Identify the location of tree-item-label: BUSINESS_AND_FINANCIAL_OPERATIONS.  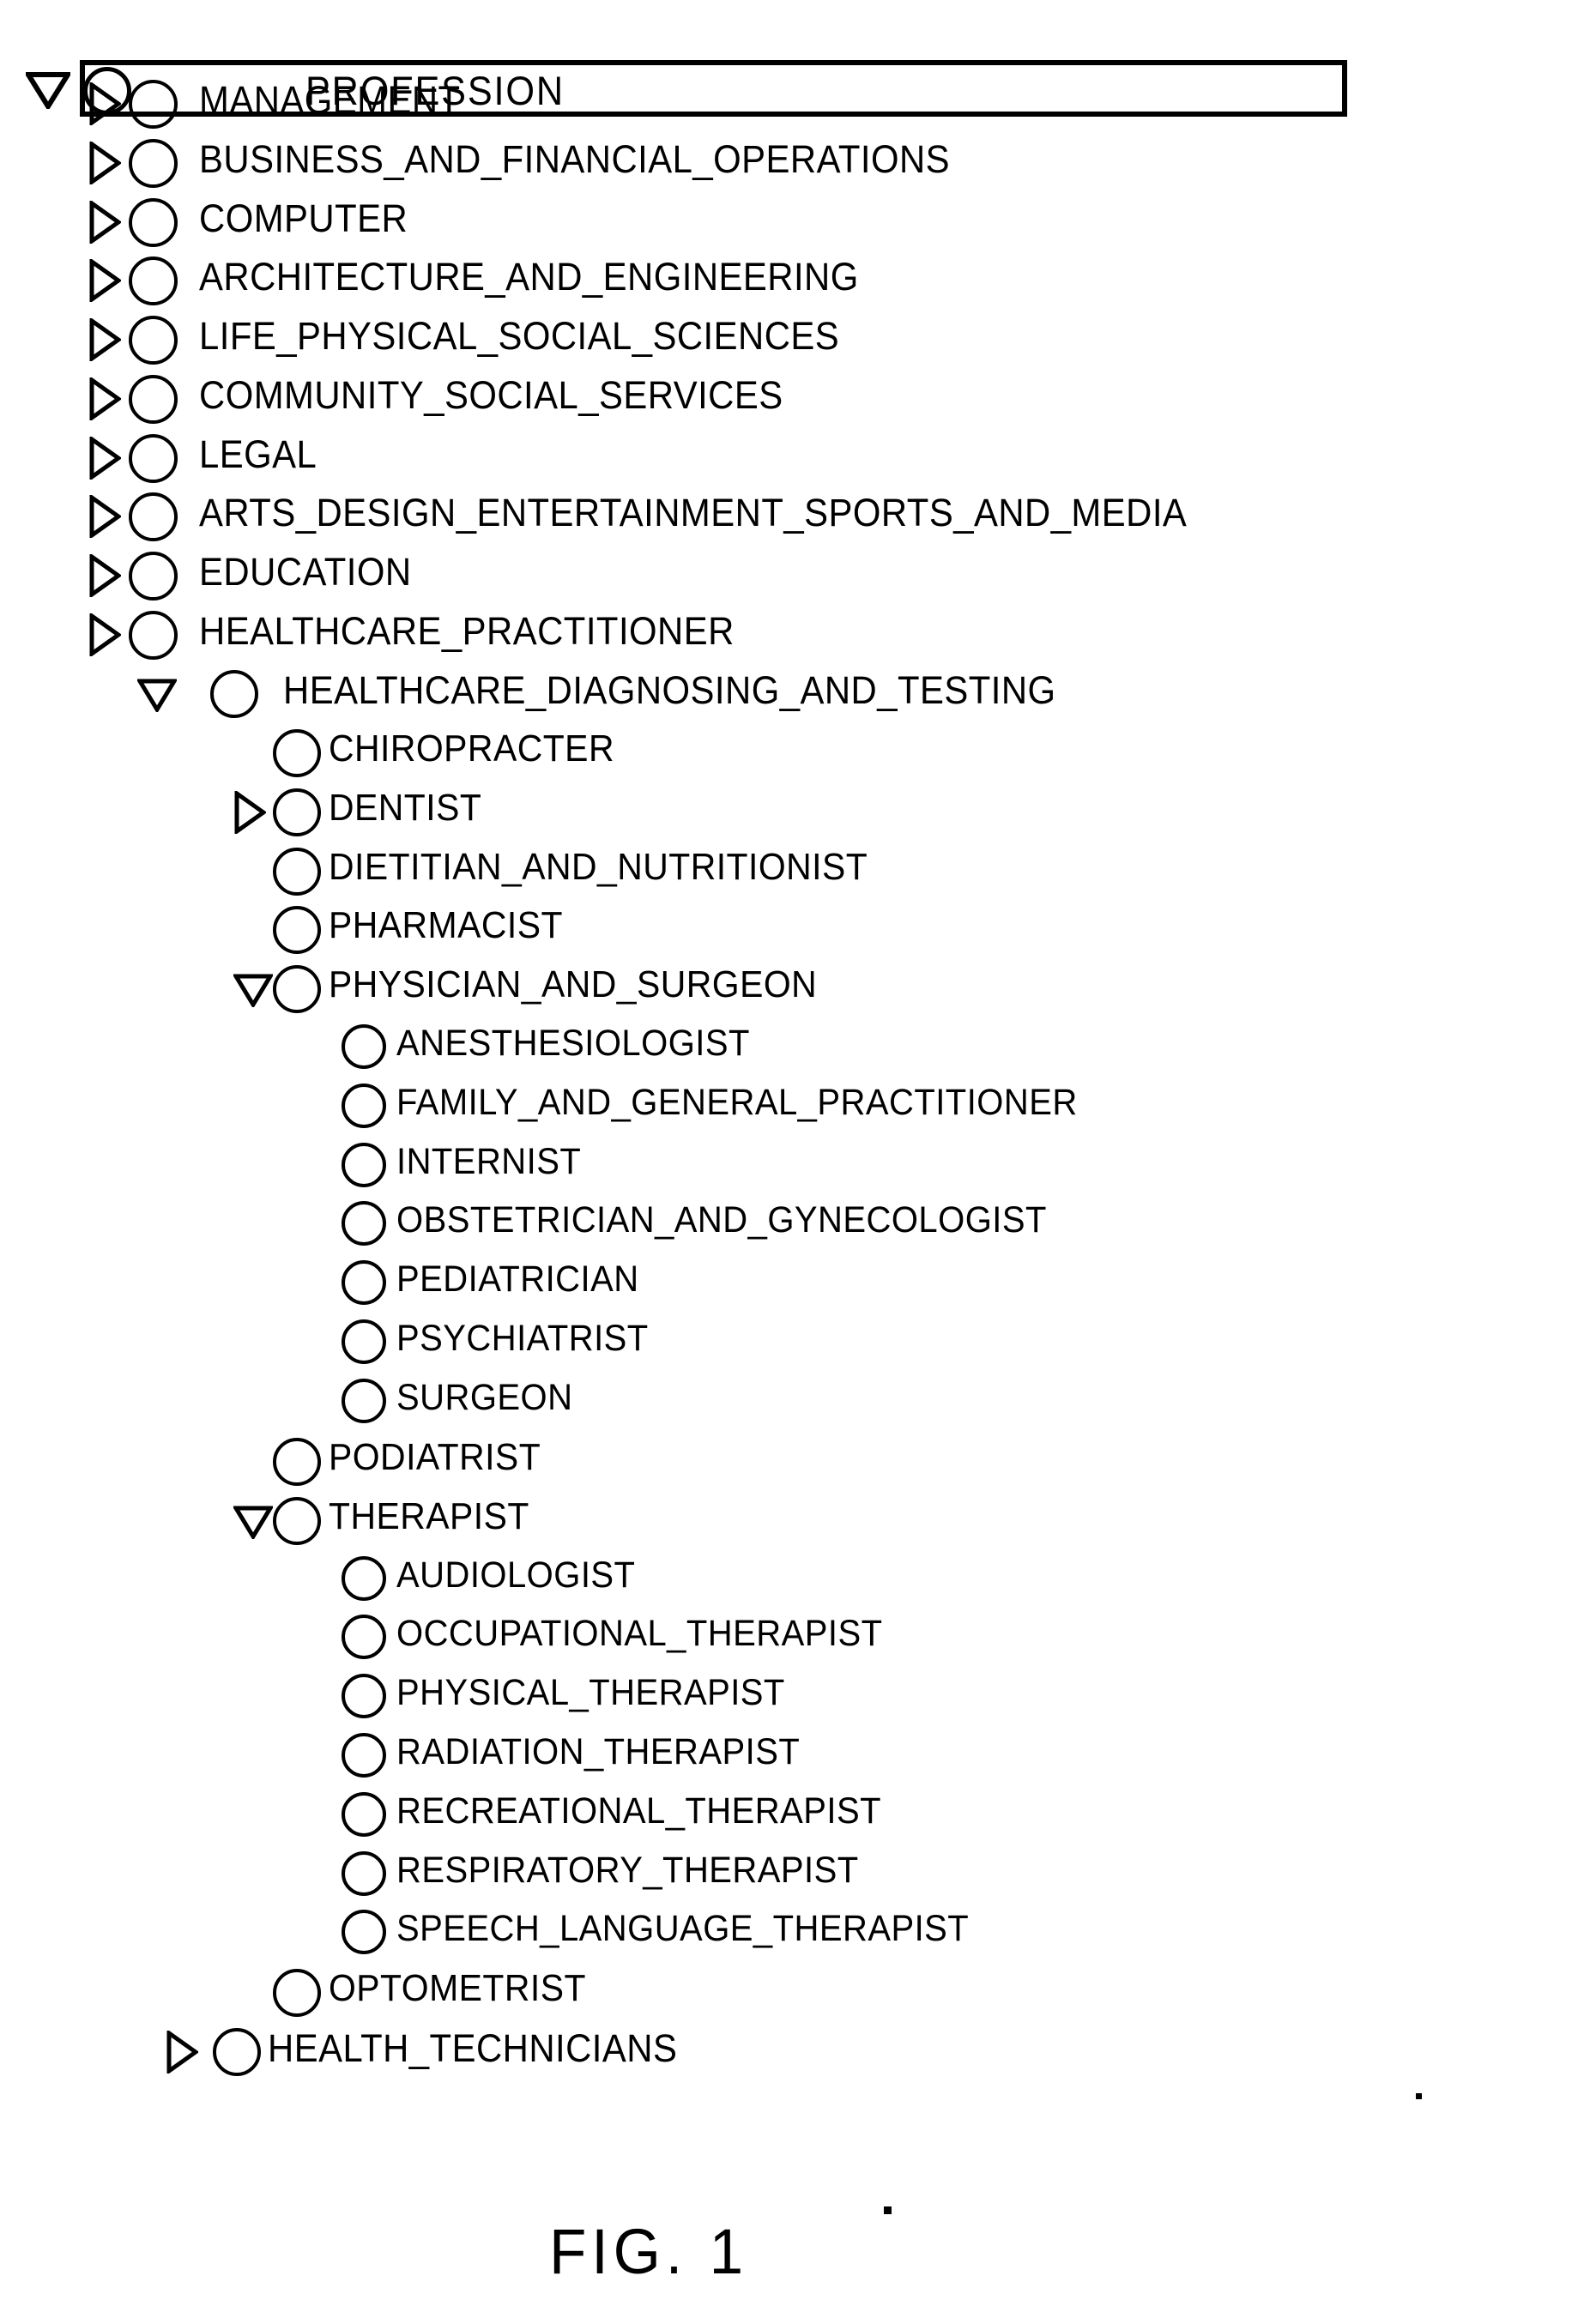
(575, 159).